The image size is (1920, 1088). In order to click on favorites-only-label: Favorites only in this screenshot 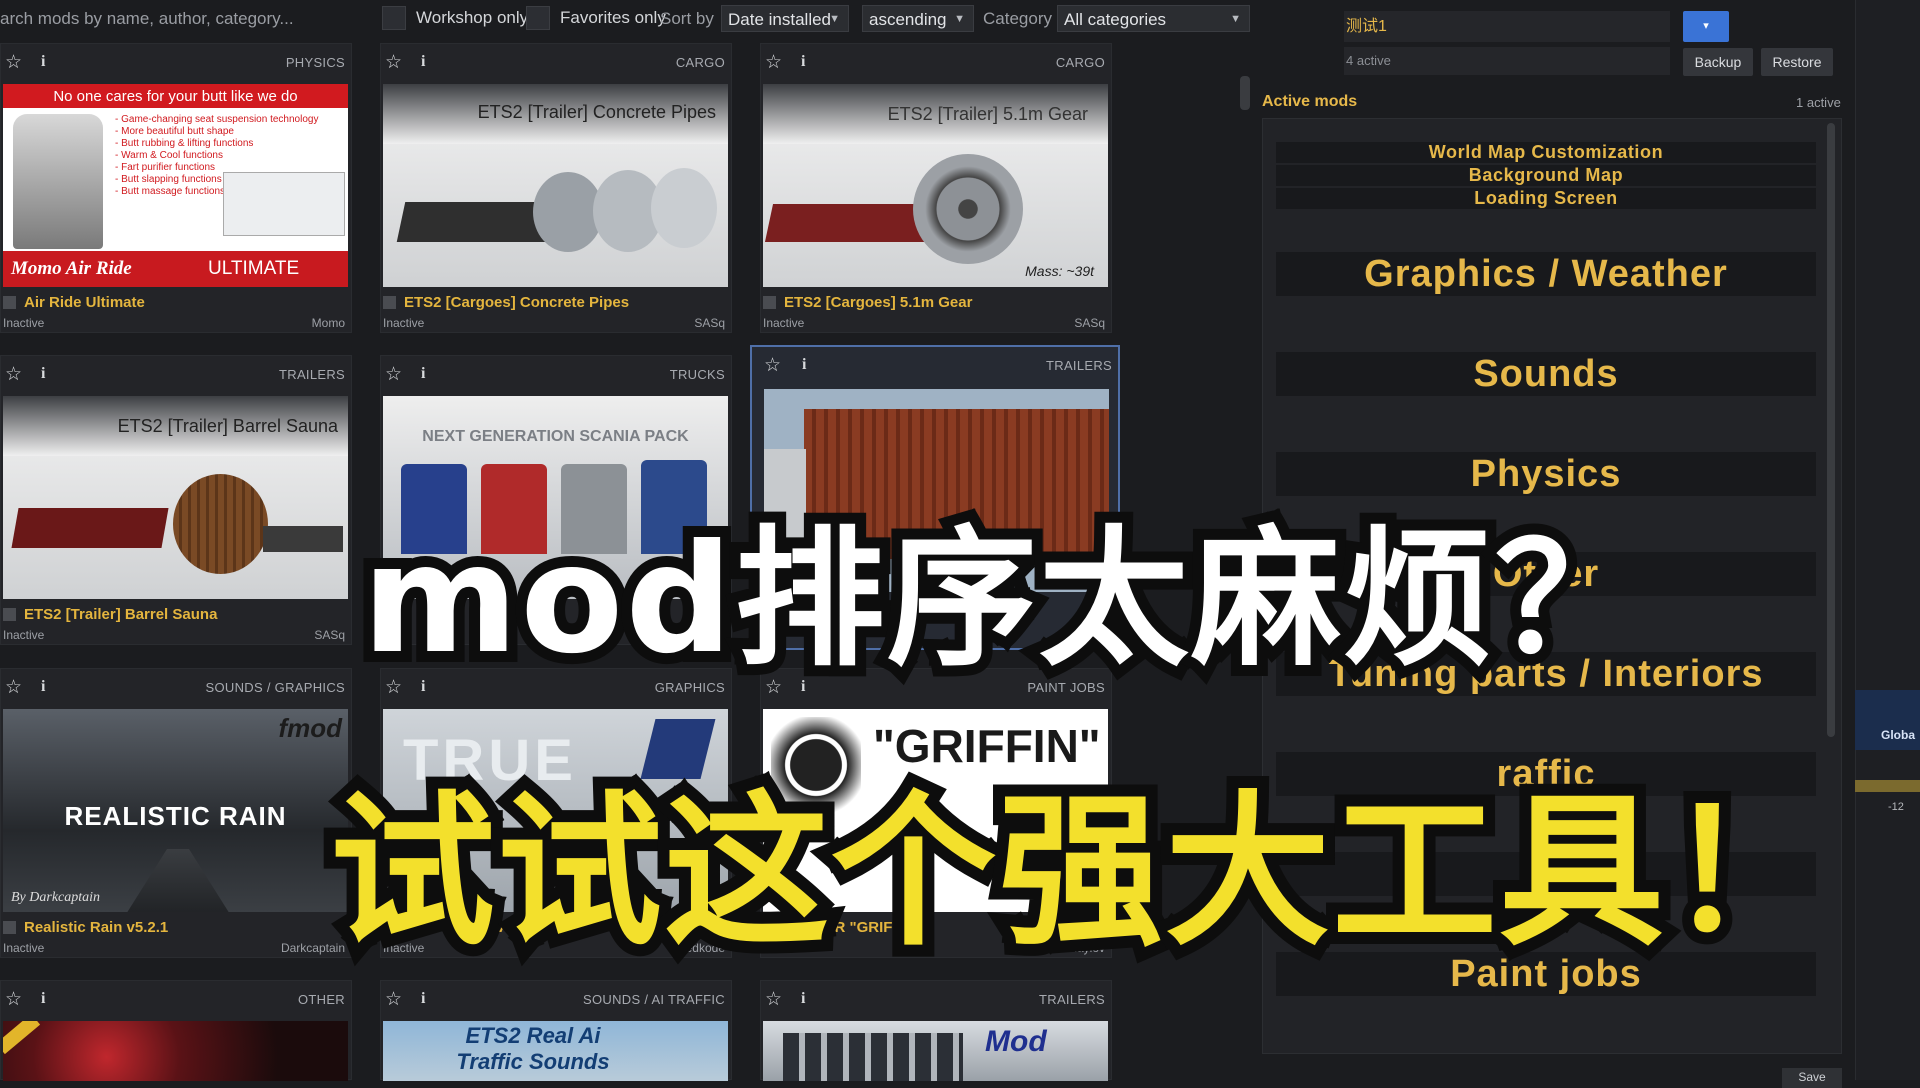, I will do `click(613, 17)`.